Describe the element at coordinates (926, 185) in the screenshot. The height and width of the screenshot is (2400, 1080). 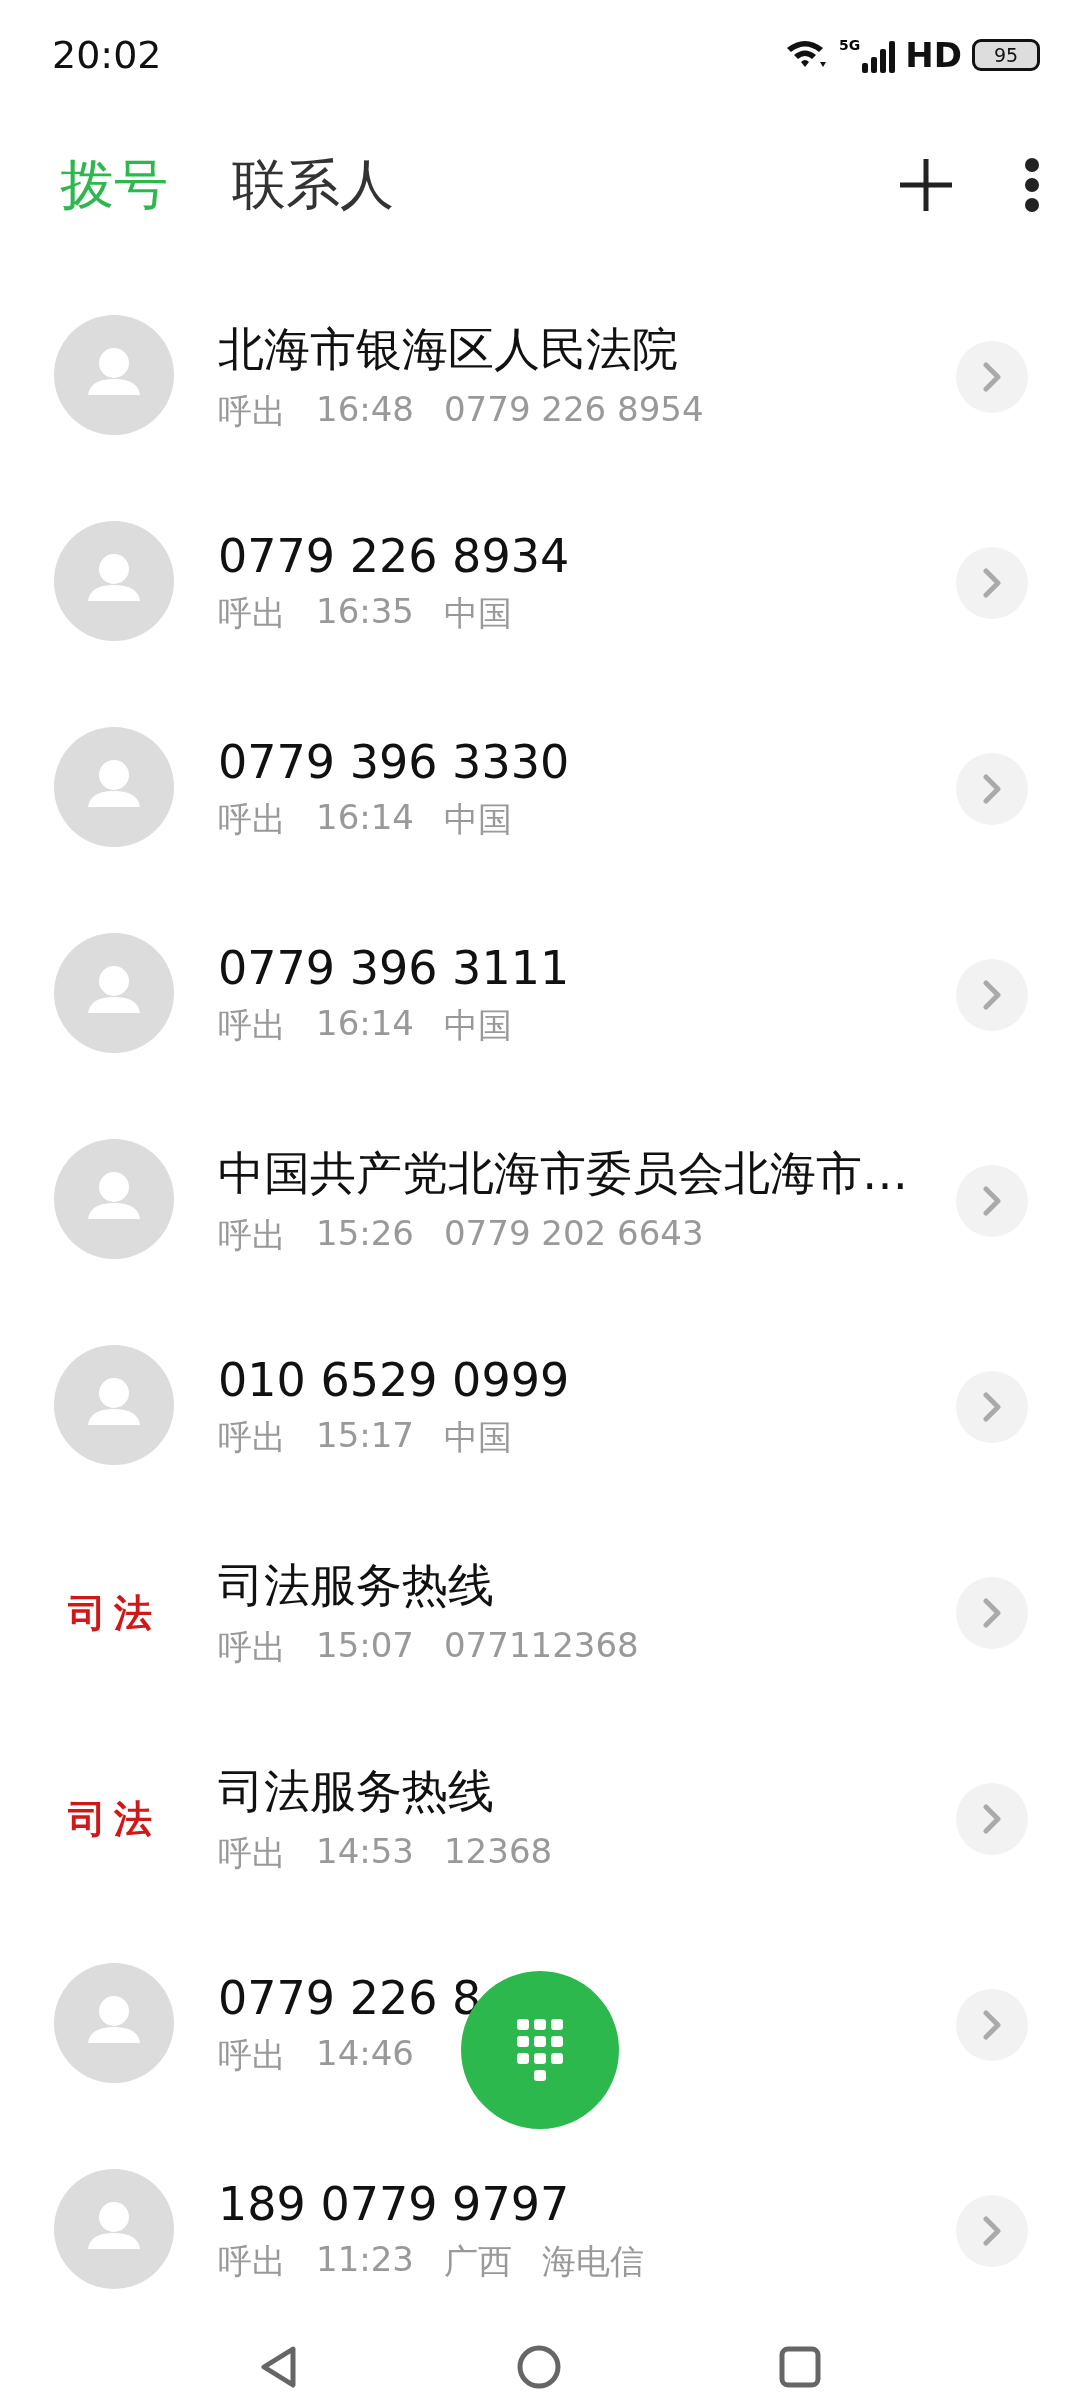
I see `add-icon` at that location.